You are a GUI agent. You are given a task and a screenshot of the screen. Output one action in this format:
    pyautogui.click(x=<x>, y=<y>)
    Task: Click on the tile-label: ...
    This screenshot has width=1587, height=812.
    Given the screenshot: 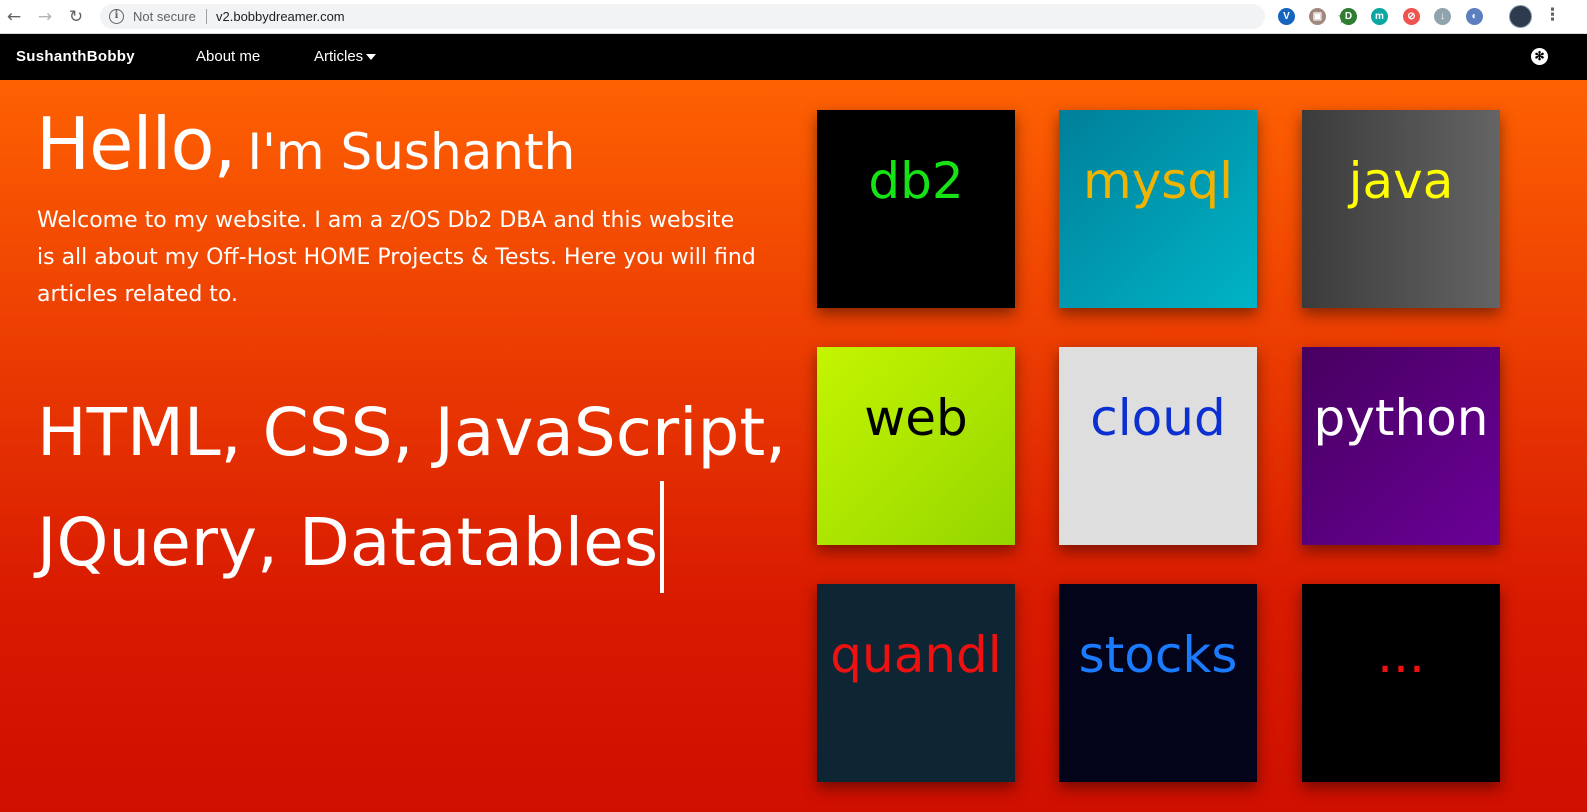 What is the action you would take?
    pyautogui.click(x=1401, y=655)
    